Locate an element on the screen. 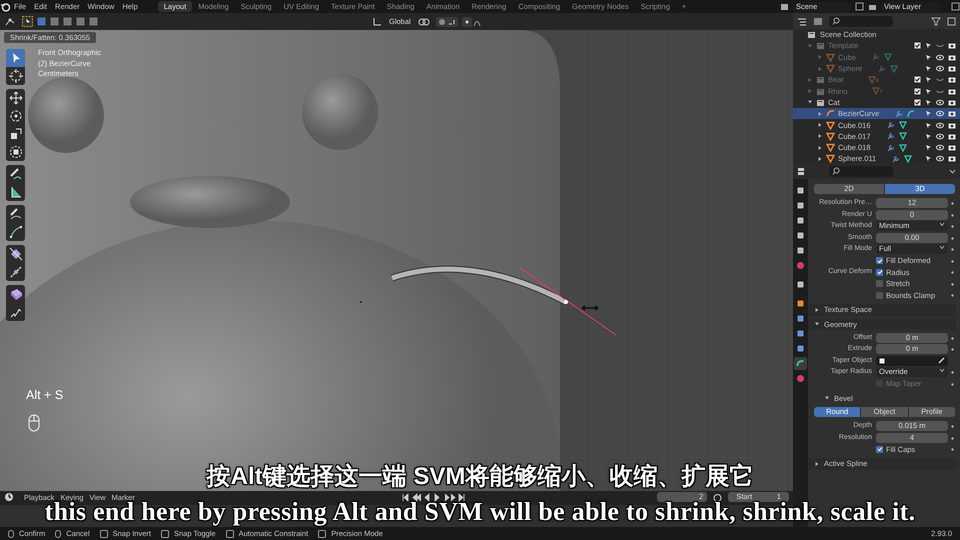 Image resolution: width=960 pixels, height=540 pixels. cursor-icon is located at coordinates (16, 76).